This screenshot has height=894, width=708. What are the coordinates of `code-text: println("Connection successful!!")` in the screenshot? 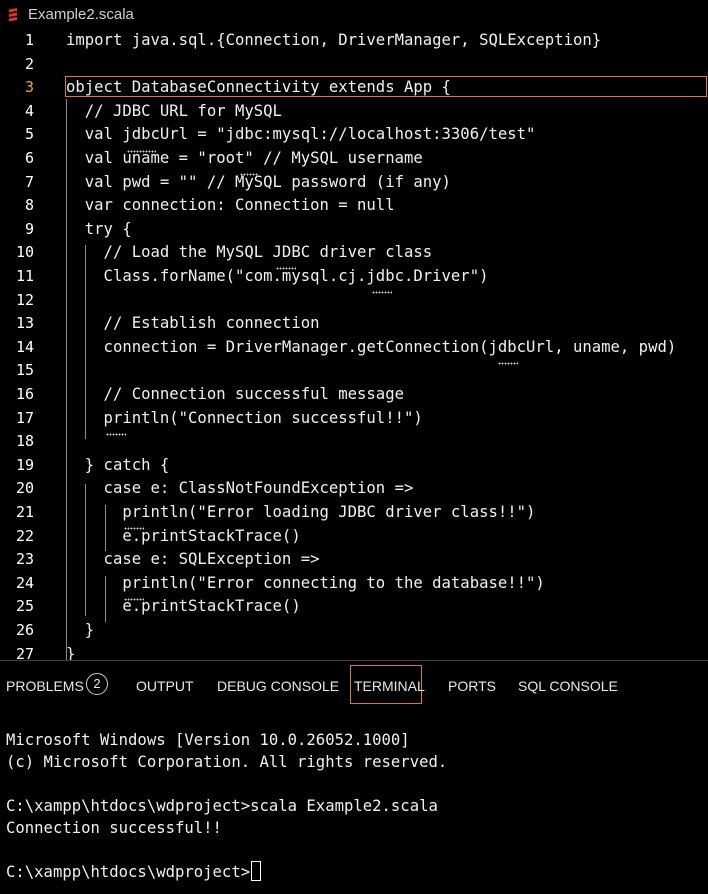 It's located at (244, 417).